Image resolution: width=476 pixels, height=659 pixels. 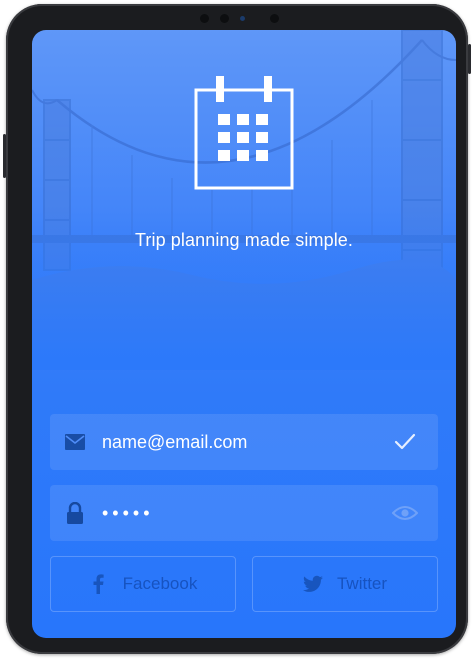 What do you see at coordinates (405, 513) in the screenshot?
I see `eye-icon` at bounding box center [405, 513].